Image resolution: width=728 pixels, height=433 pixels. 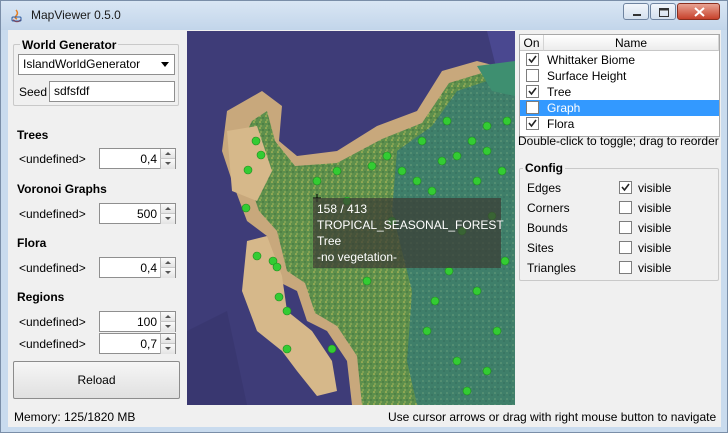 What do you see at coordinates (52, 344) in the screenshot?
I see `regions-param-label-2: <undefined>` at bounding box center [52, 344].